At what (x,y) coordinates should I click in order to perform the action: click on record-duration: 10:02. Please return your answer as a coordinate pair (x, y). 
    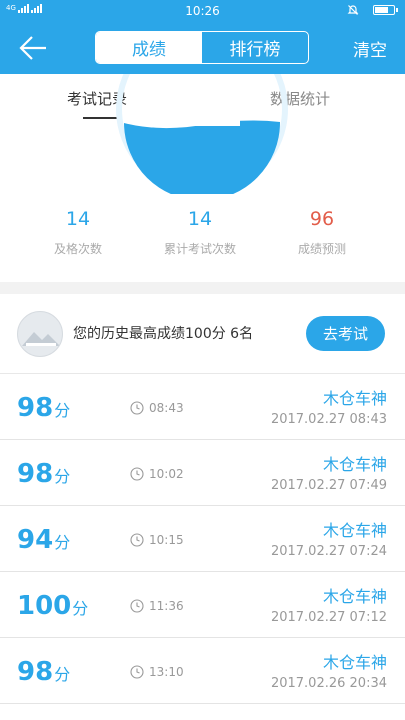
    Looking at the image, I should click on (166, 474).